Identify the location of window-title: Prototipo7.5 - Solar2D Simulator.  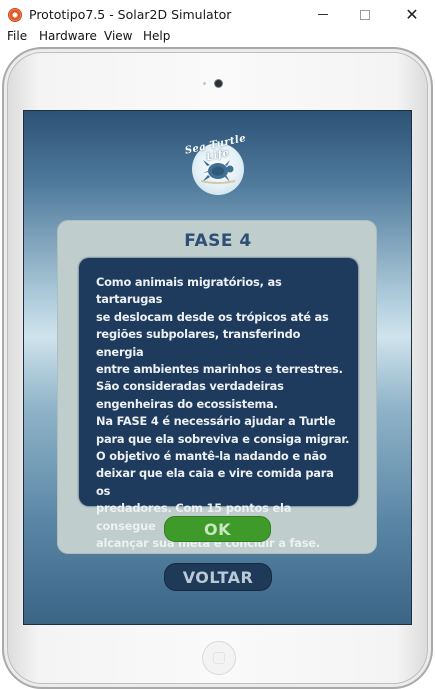
(130, 14).